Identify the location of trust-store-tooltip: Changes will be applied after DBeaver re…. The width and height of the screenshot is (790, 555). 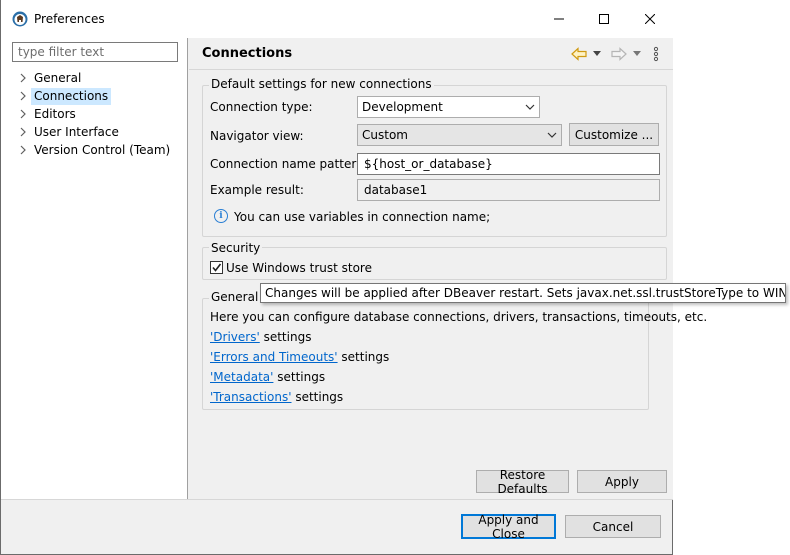
(523, 293).